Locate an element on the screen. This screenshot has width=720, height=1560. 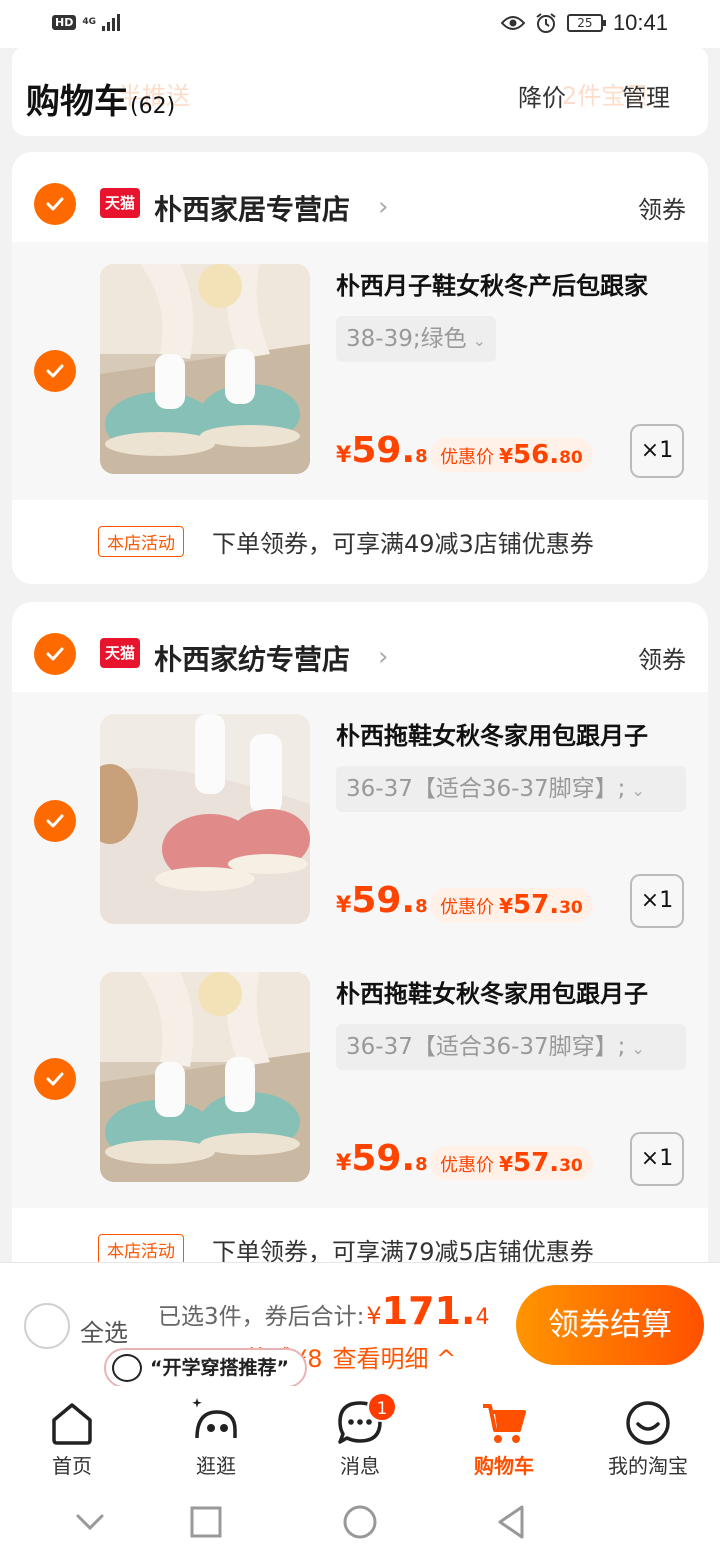
promo-int: 56. is located at coordinates (536, 455).